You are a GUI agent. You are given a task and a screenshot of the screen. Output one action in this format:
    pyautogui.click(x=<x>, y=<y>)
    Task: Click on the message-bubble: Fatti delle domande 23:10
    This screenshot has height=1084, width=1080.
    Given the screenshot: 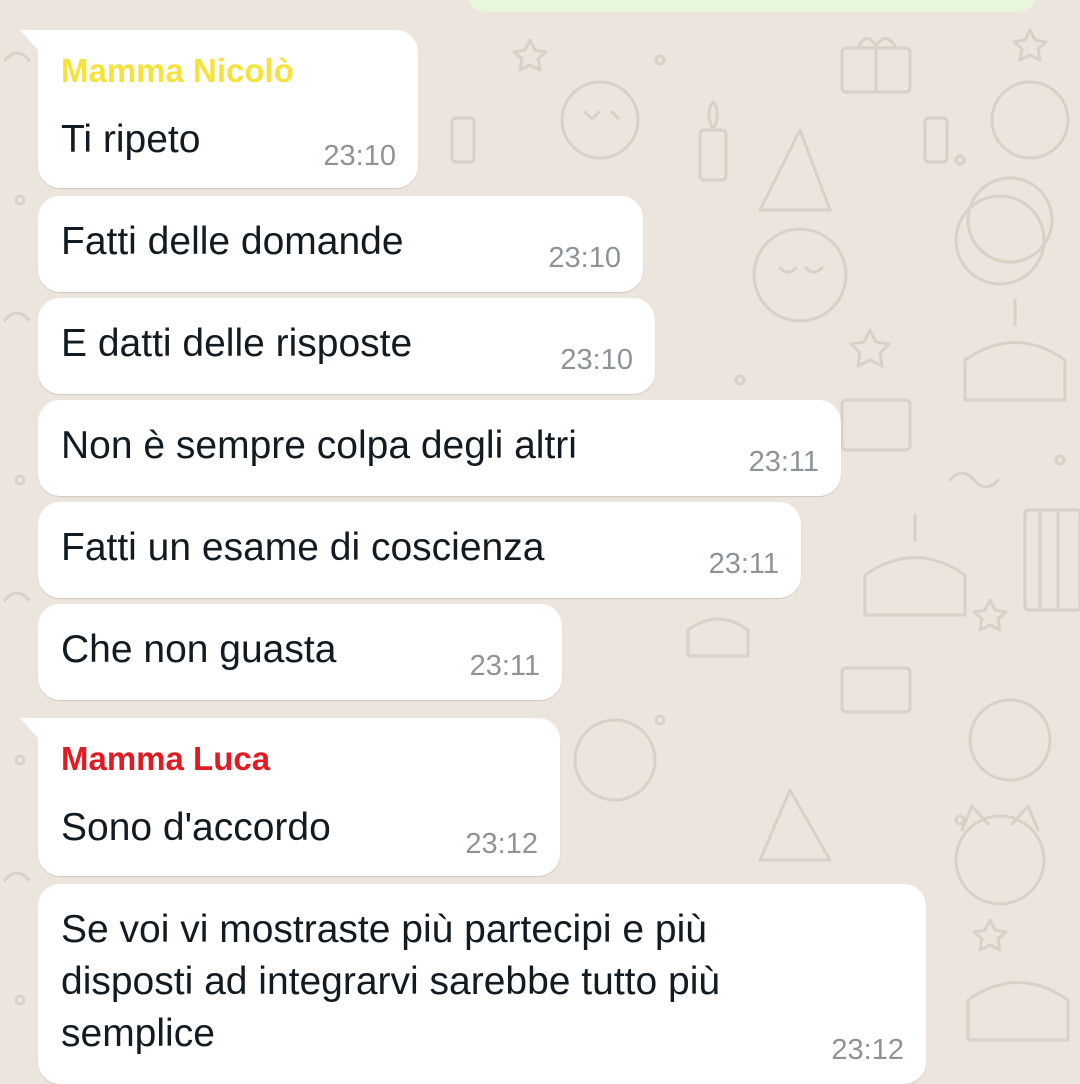 What is the action you would take?
    pyautogui.click(x=340, y=244)
    